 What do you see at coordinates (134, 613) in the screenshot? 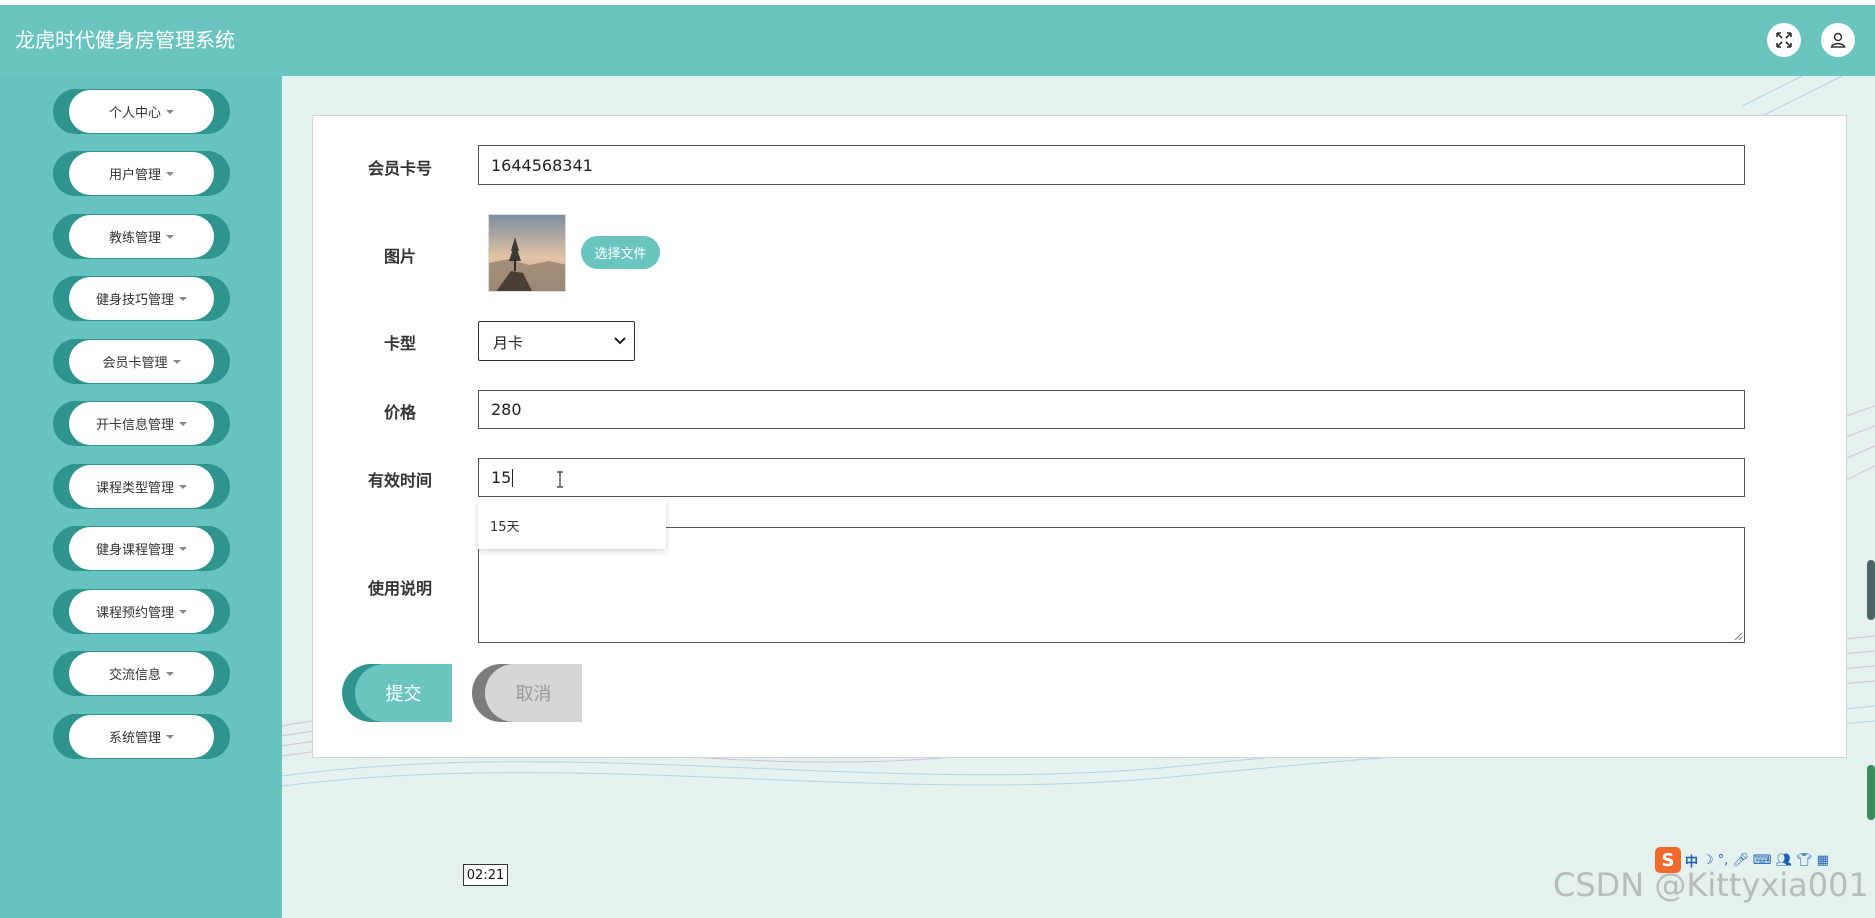
I see `sidebar-item-label: 课程预约管理` at bounding box center [134, 613].